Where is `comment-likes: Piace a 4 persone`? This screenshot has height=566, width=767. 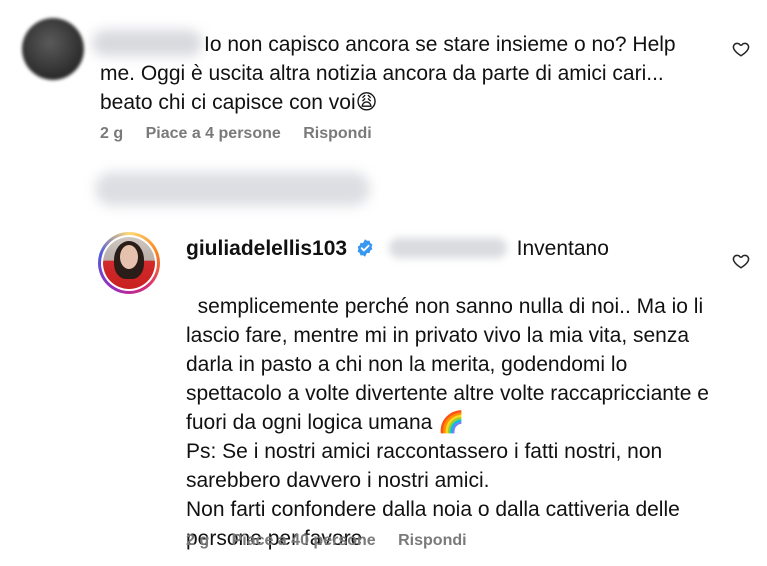
comment-likes: Piace a 4 persone is located at coordinates (213, 133).